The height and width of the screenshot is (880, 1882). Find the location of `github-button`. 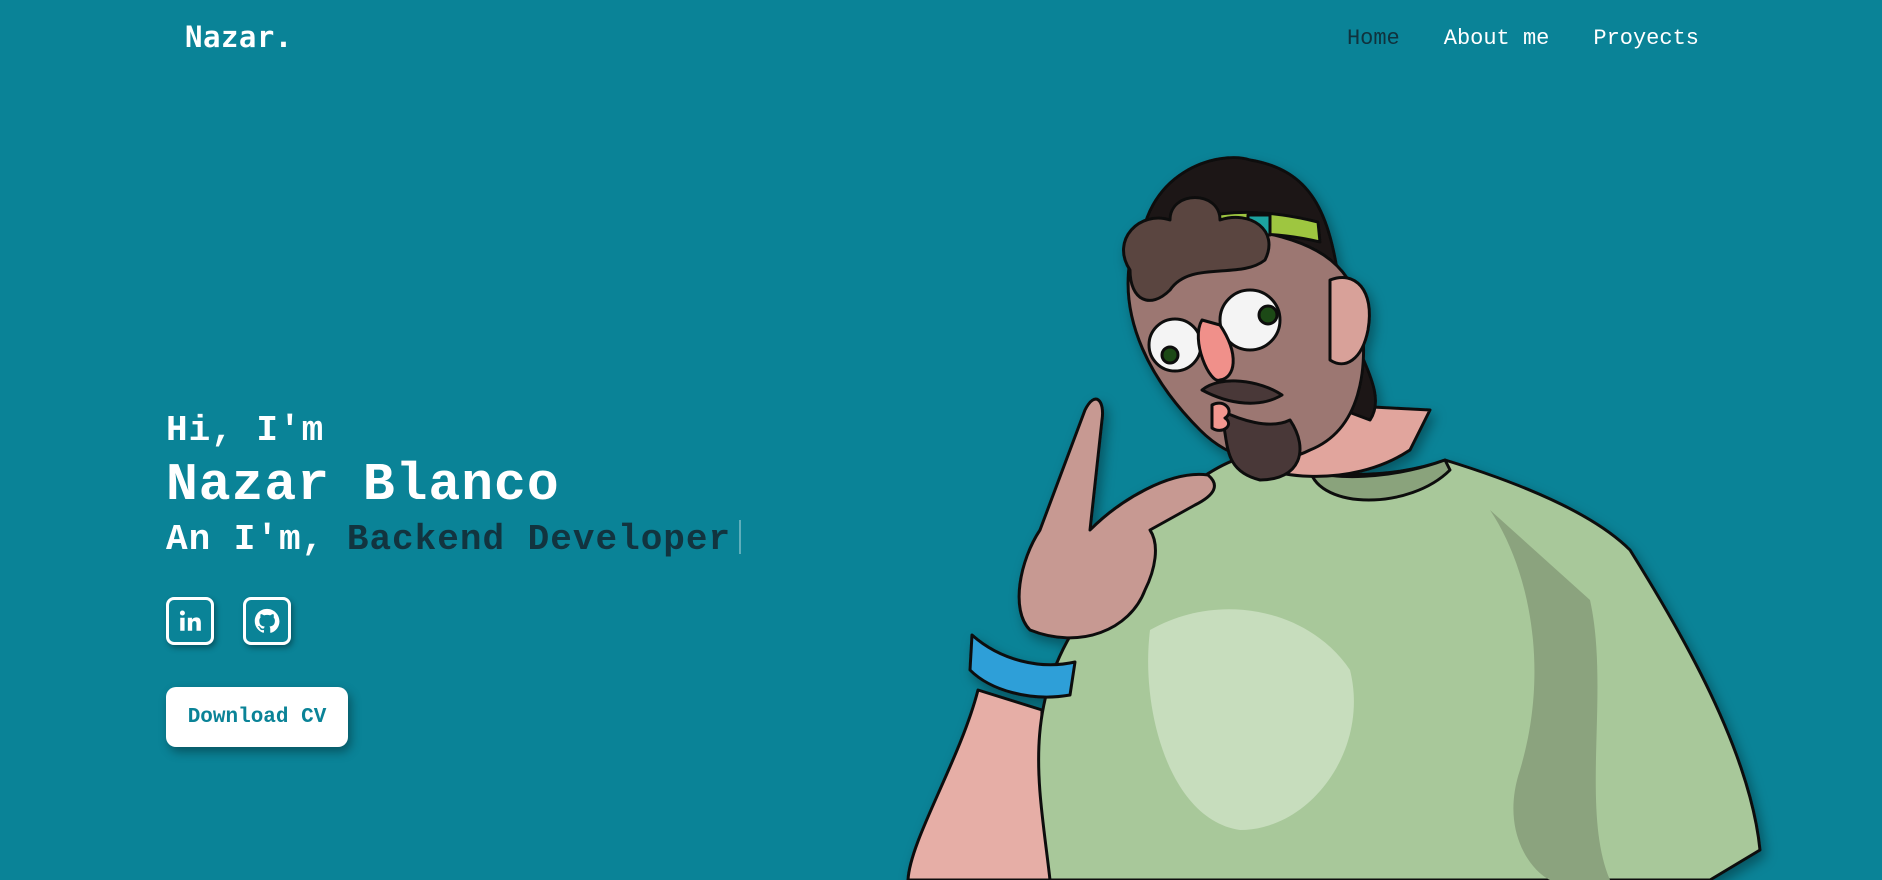

github-button is located at coordinates (267, 621).